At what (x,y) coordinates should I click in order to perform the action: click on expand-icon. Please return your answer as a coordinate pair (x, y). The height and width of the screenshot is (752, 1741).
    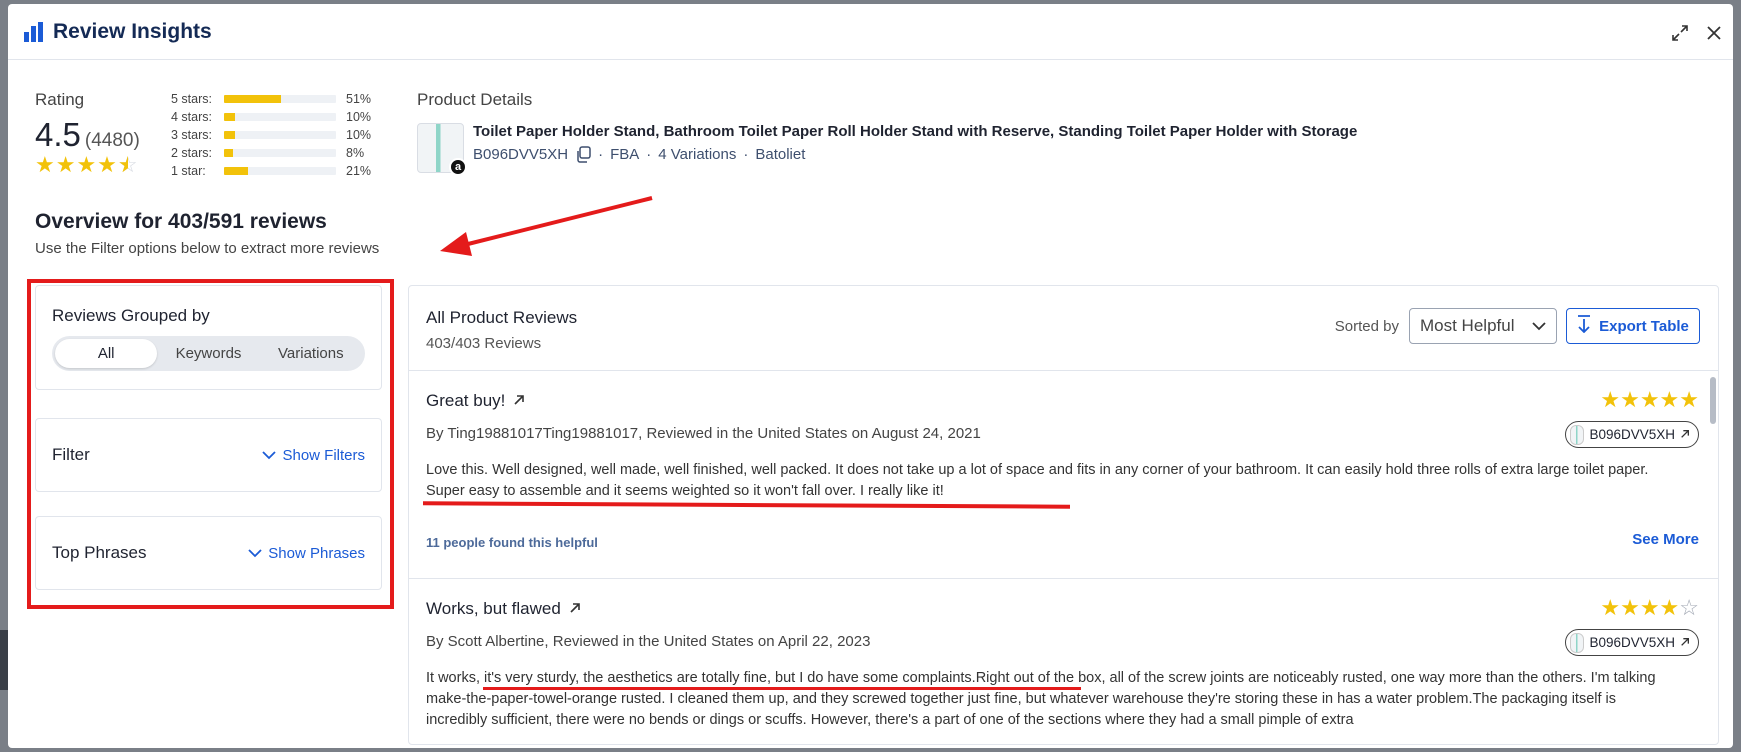
    Looking at the image, I should click on (1680, 33).